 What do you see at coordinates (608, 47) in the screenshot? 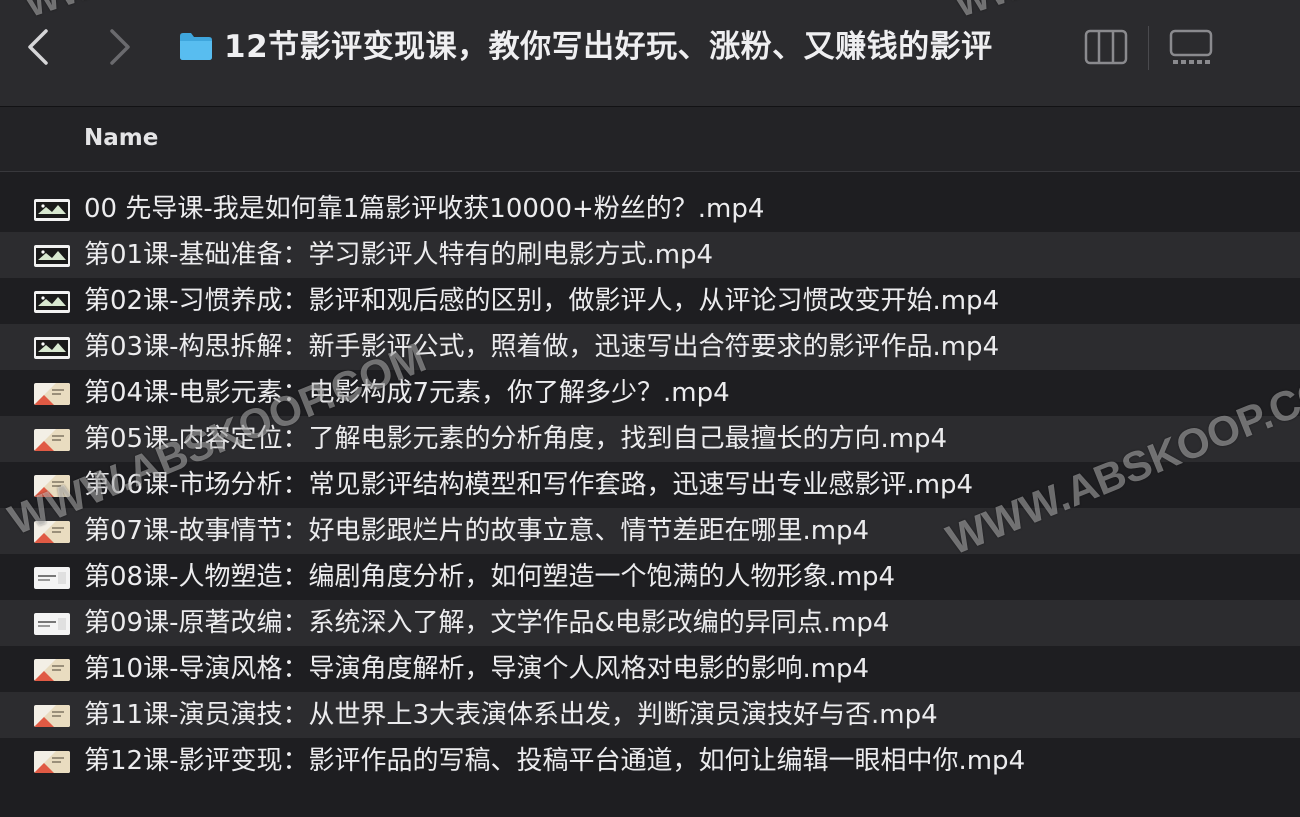
I see `window-title: 12节影评变现课，教你写出好玩、涨粉、又赚钱的影评` at bounding box center [608, 47].